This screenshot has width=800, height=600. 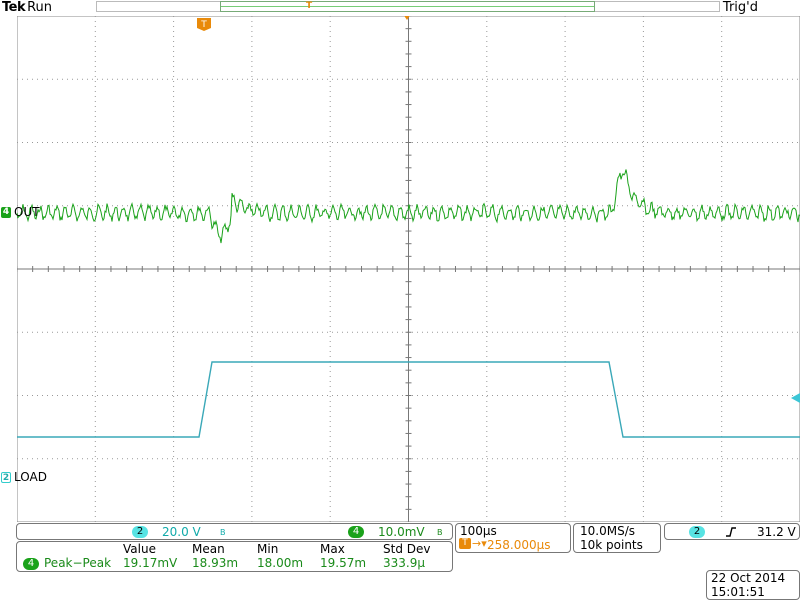 What do you see at coordinates (280, 563) in the screenshot?
I see `meas-min: 18.00m` at bounding box center [280, 563].